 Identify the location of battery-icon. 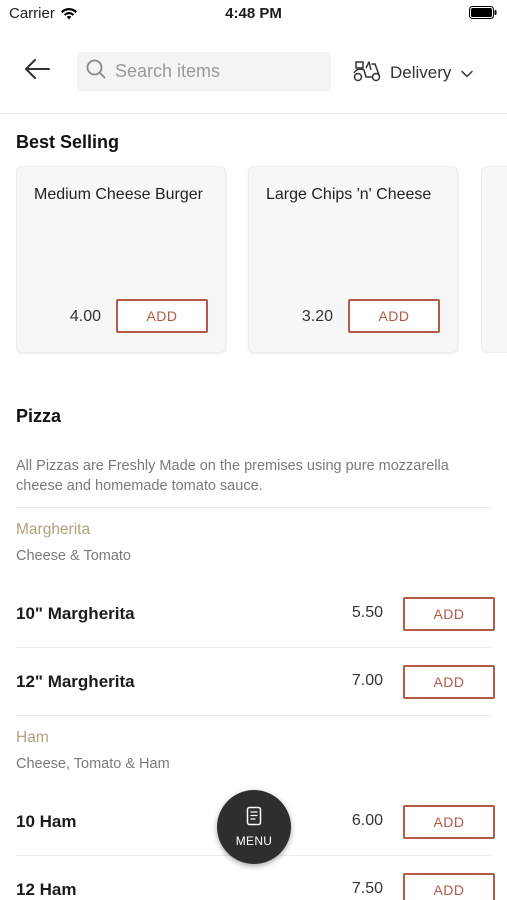
(483, 15).